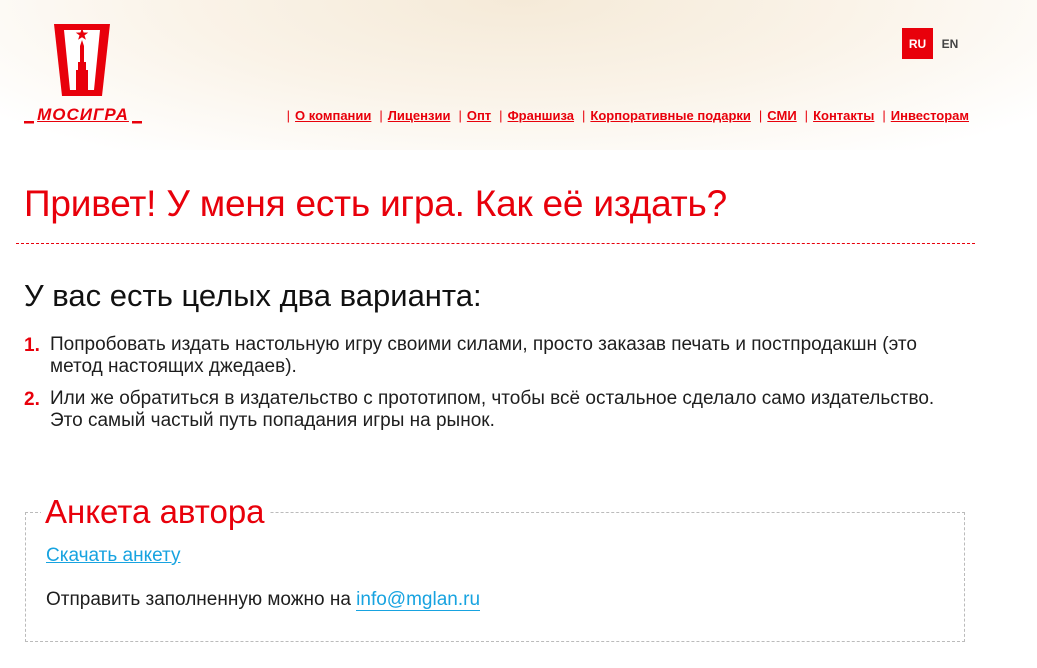  What do you see at coordinates (253, 295) in the screenshot?
I see `section-subtitle: У вас есть целых два варианта:` at bounding box center [253, 295].